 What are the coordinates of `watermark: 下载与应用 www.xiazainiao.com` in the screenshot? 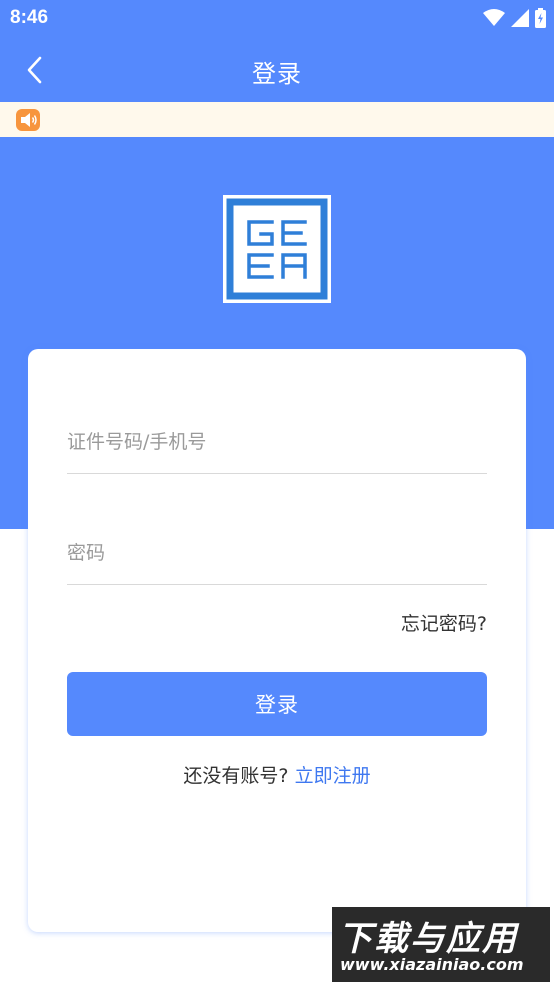 It's located at (441, 944).